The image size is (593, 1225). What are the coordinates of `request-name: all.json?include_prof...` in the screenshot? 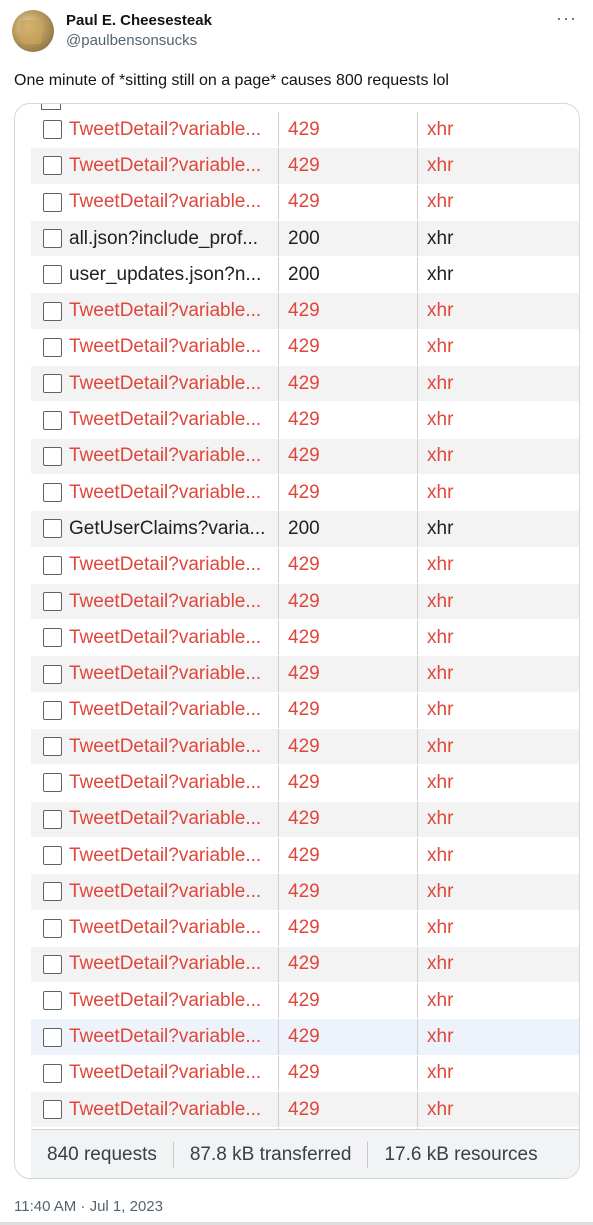 It's located at (174, 238).